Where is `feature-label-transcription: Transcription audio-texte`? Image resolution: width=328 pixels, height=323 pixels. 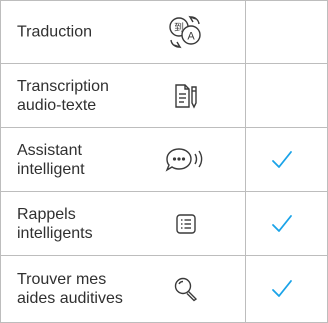
feature-label-transcription: Transcription audio-texte is located at coordinates (63, 95).